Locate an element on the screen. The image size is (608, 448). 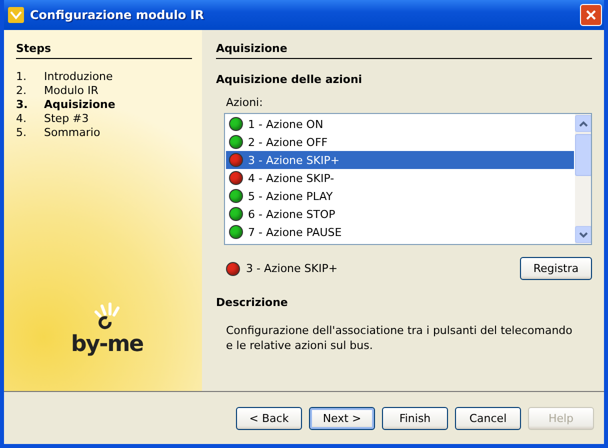
section-title: Aquisizione delle azioni is located at coordinates (290, 79).